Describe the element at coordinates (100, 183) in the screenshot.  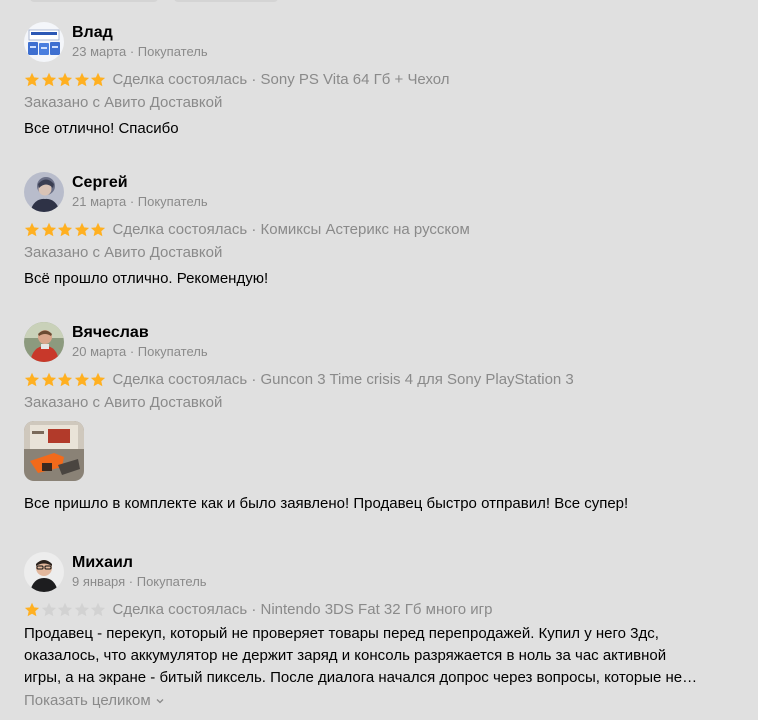
I see `reviewer-name: Сергей` at that location.